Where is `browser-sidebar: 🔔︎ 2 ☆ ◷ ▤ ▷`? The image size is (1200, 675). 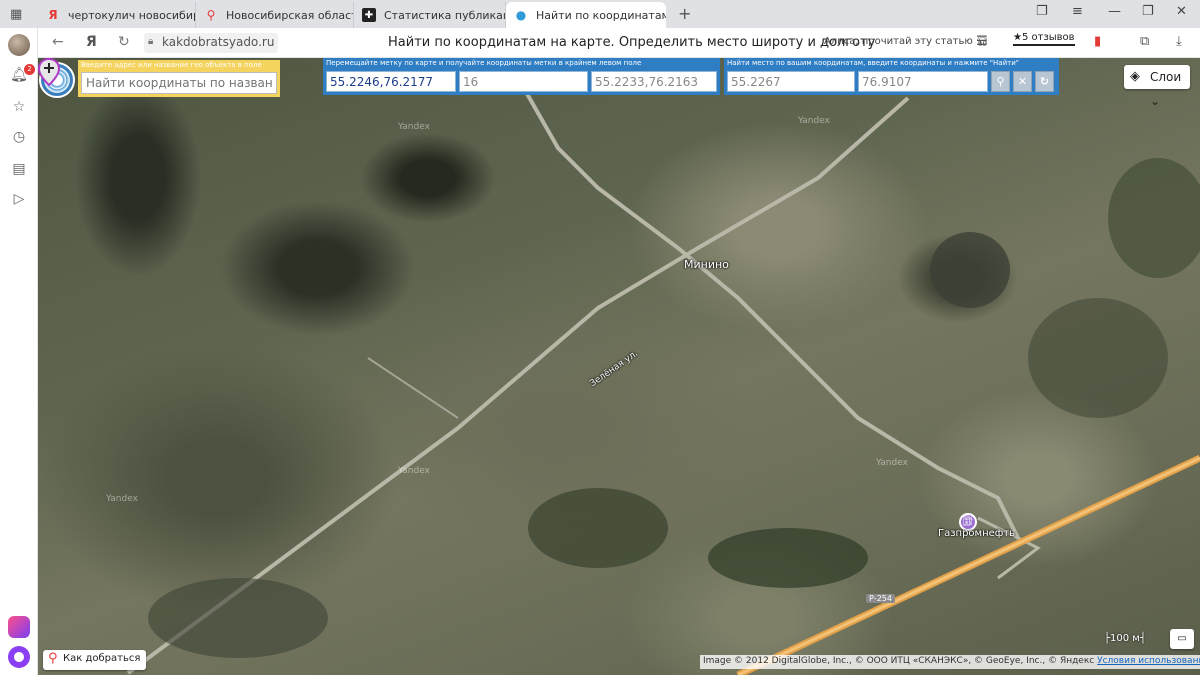 browser-sidebar: 🔔︎ 2 ☆ ◷ ▤ ▷ is located at coordinates (19, 351).